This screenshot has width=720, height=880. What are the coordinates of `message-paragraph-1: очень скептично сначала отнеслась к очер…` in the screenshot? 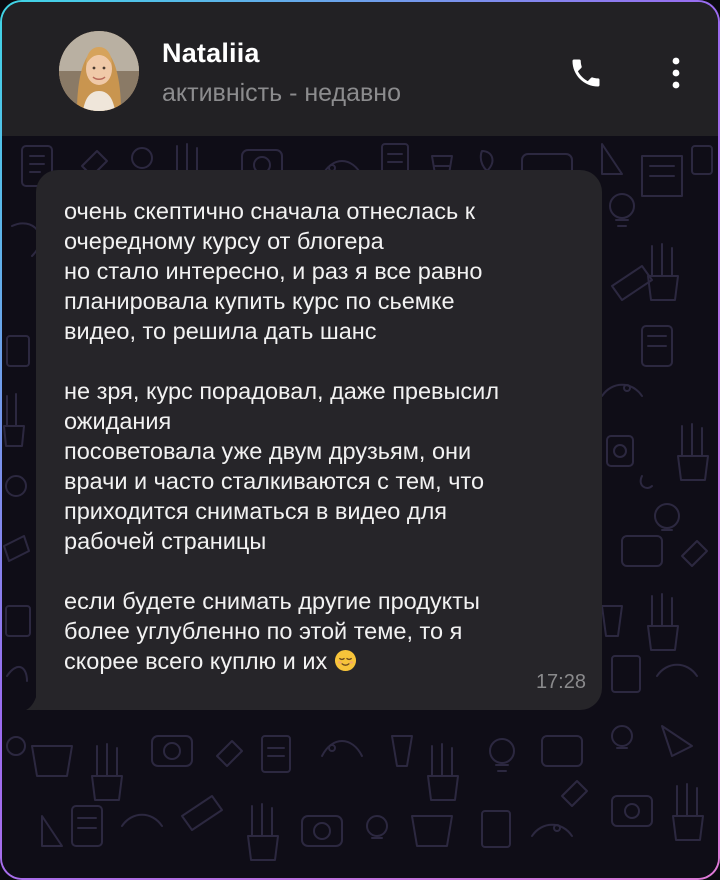 It's located at (273, 271).